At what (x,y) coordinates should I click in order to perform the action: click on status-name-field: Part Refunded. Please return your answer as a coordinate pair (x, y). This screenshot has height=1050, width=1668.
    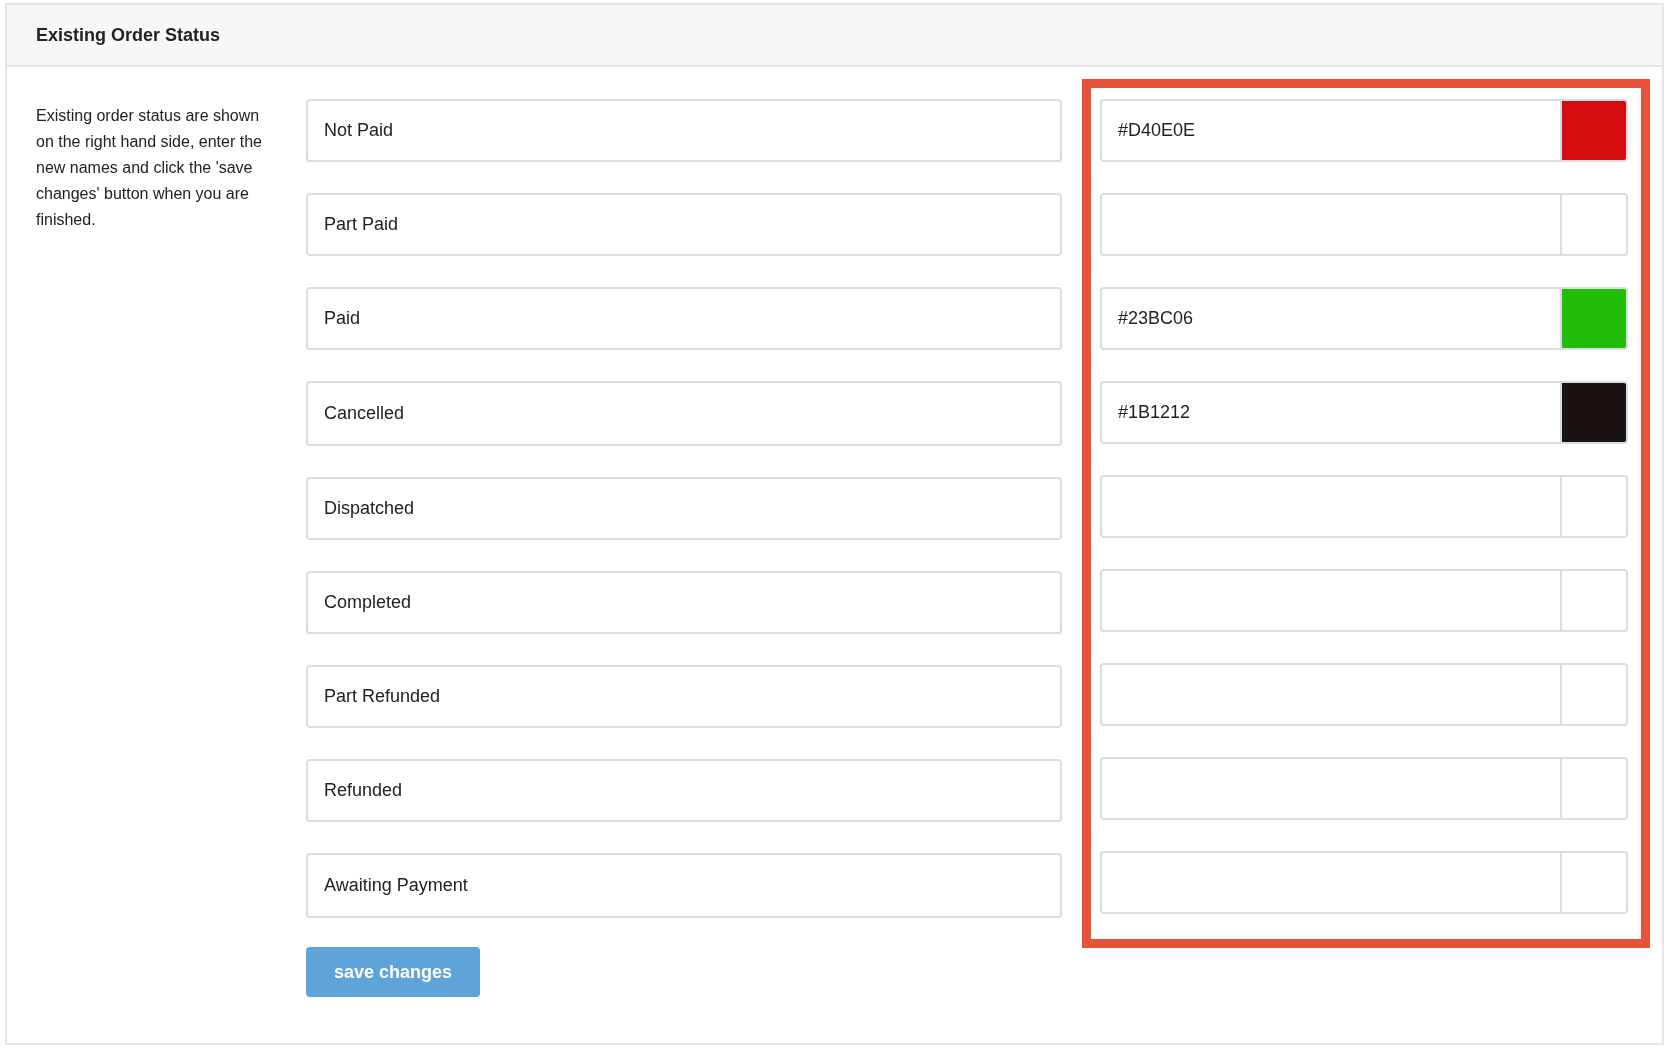
    Looking at the image, I should click on (684, 696).